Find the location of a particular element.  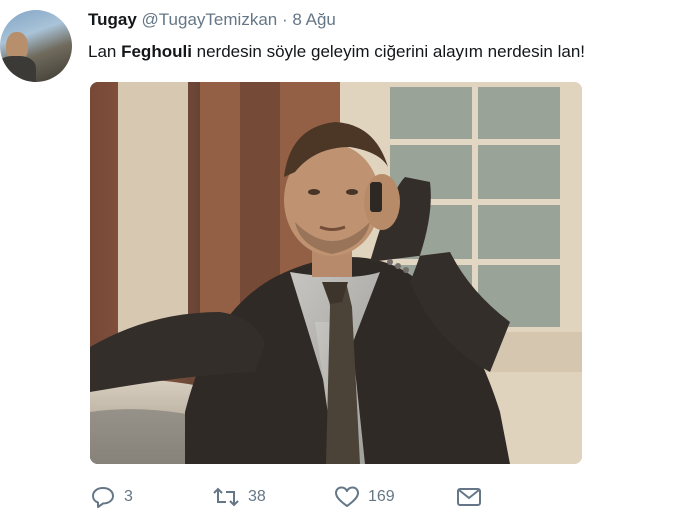

tweet-text-bold-name: Feghouli is located at coordinates (156, 51).